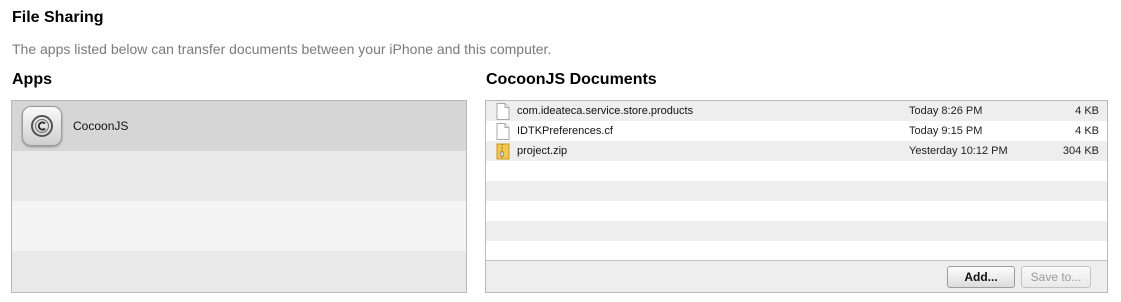 Image resolution: width=1121 pixels, height=302 pixels. What do you see at coordinates (58, 17) in the screenshot?
I see `file-sharing-title: File Sharing` at bounding box center [58, 17].